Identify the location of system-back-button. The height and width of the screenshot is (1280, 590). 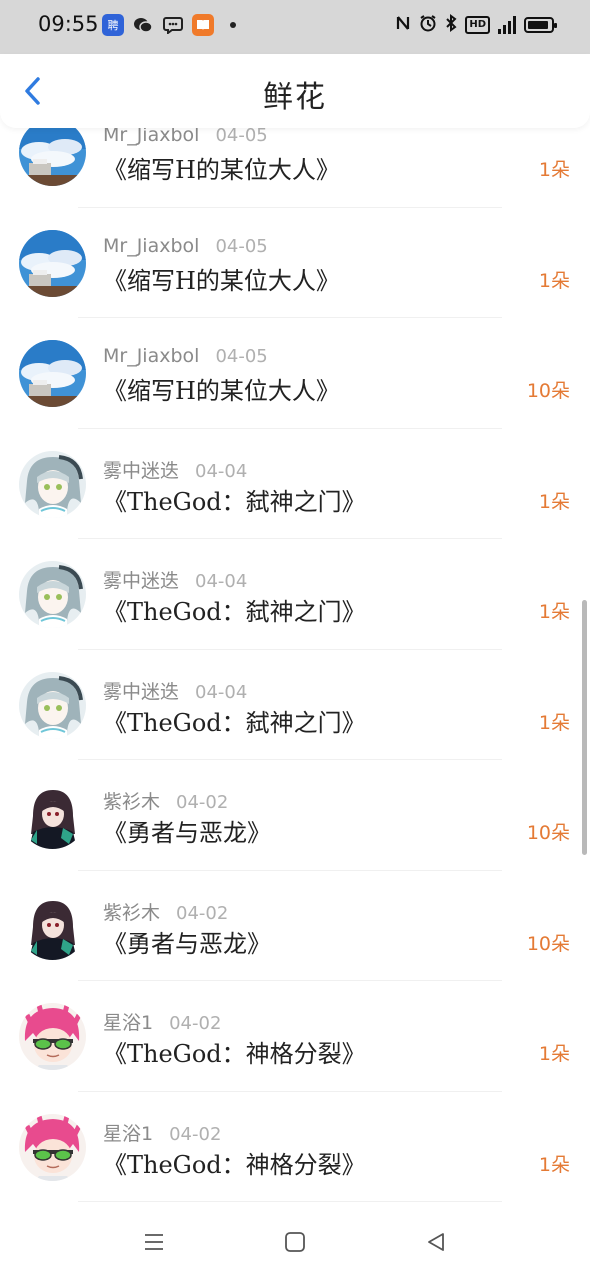
(436, 1242).